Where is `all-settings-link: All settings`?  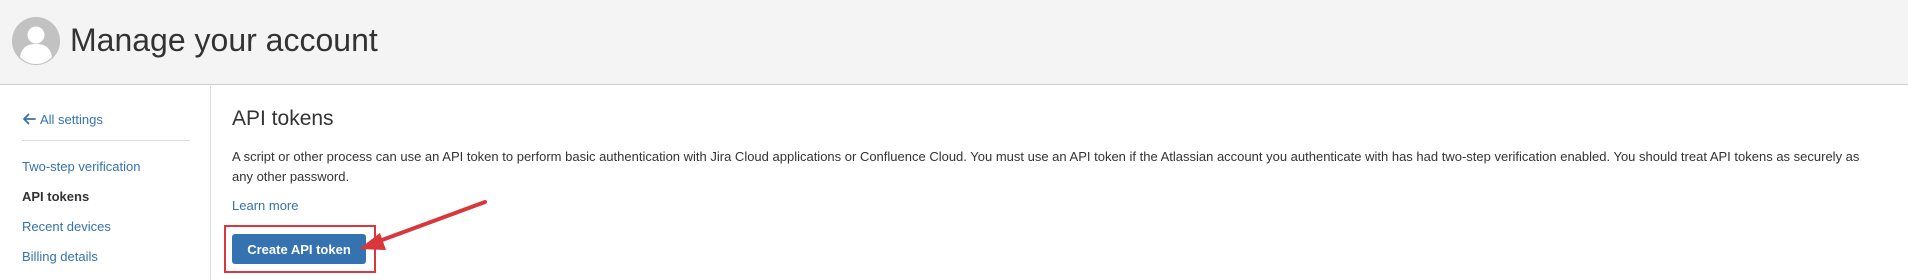 all-settings-link: All settings is located at coordinates (62, 119).